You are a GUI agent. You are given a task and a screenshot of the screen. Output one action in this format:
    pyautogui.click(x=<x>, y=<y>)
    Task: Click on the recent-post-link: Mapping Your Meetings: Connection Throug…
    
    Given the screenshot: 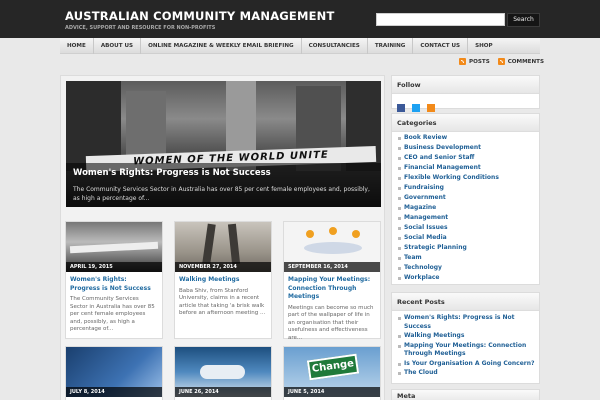 What is the action you would take?
    pyautogui.click(x=465, y=350)
    